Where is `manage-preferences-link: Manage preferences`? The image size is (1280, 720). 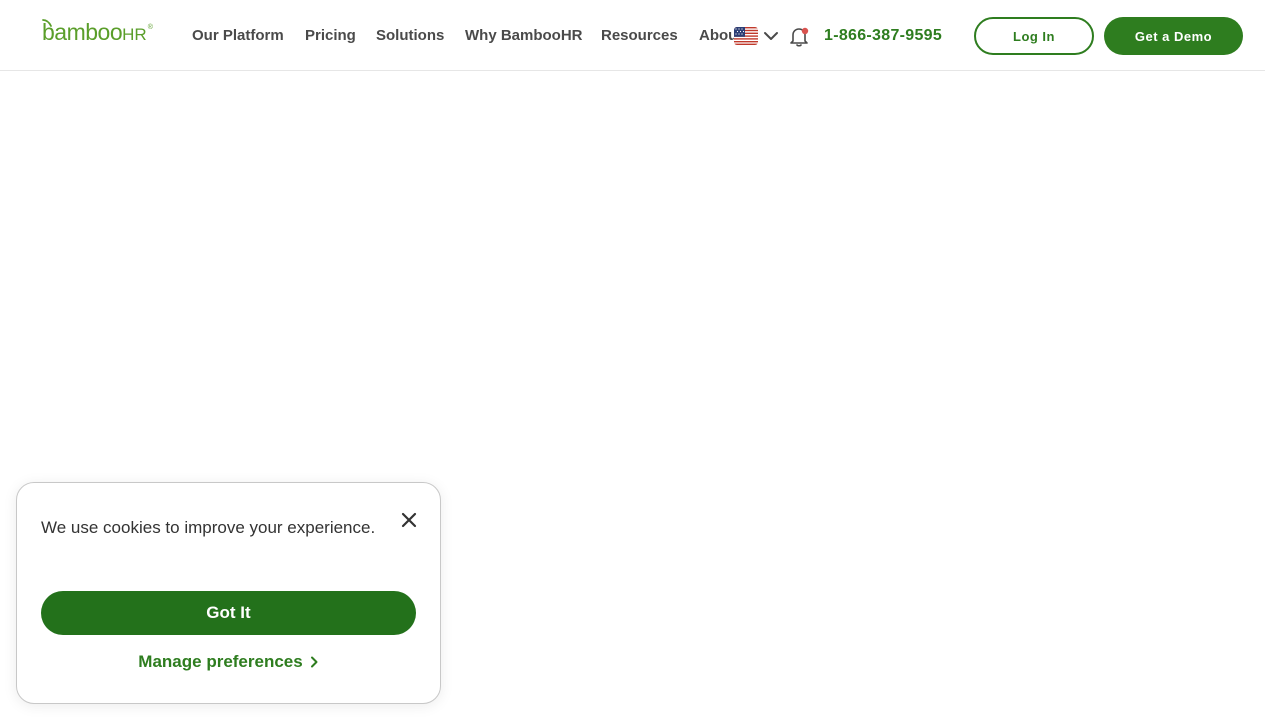 manage-preferences-link: Manage preferences is located at coordinates (228, 662).